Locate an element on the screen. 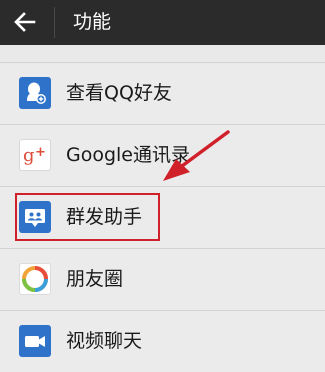 The height and width of the screenshot is (372, 325). app-bar: 功能 is located at coordinates (162, 22).